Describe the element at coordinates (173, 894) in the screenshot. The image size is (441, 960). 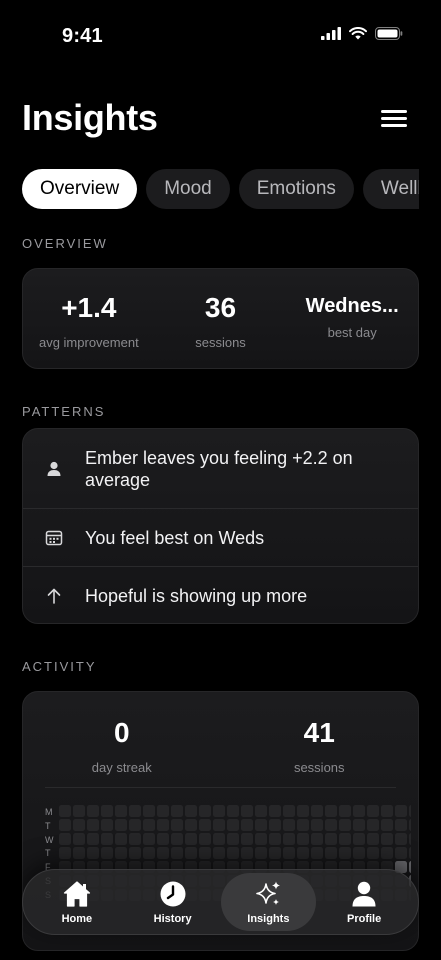
I see `clock-icon` at that location.